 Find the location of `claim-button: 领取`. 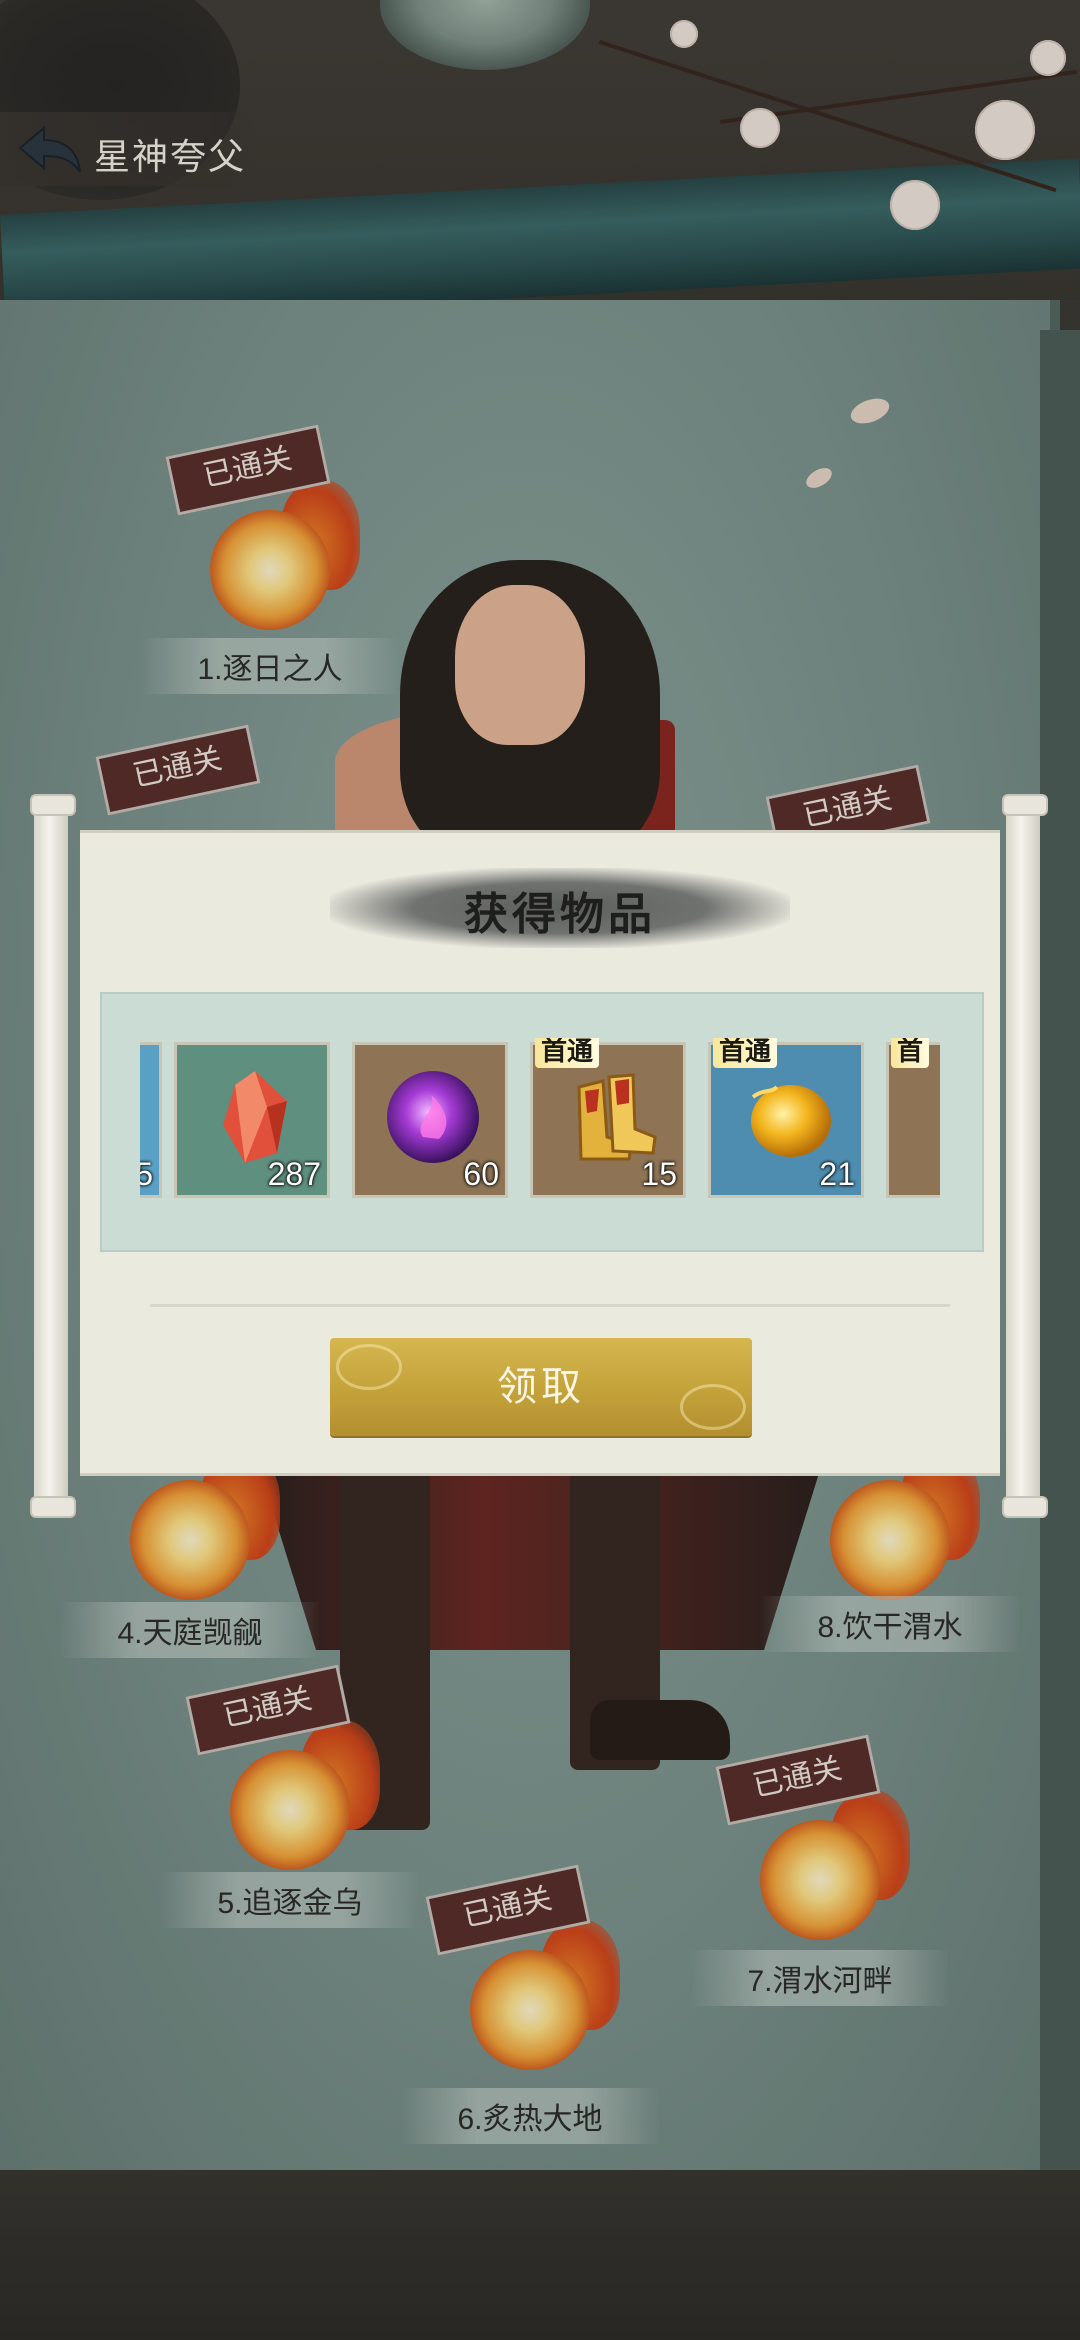

claim-button: 领取 is located at coordinates (541, 1387).